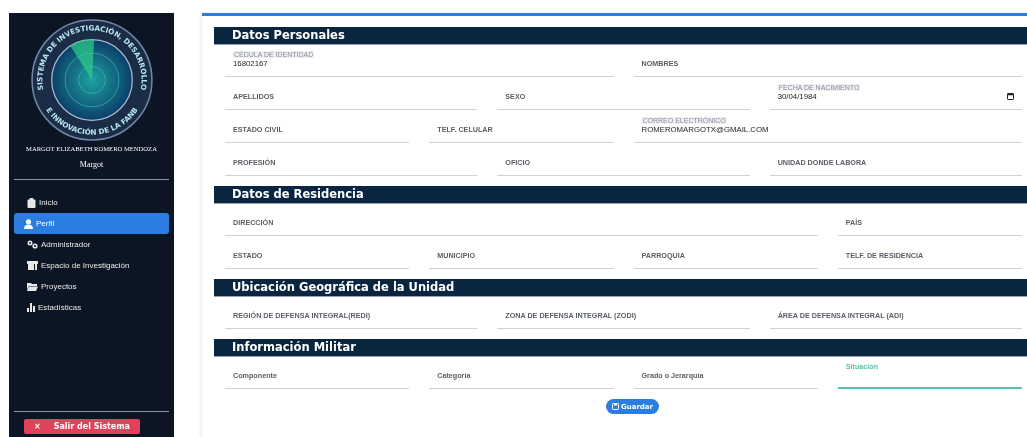  What do you see at coordinates (91, 307) in the screenshot?
I see `nav-item: Estadísticas` at bounding box center [91, 307].